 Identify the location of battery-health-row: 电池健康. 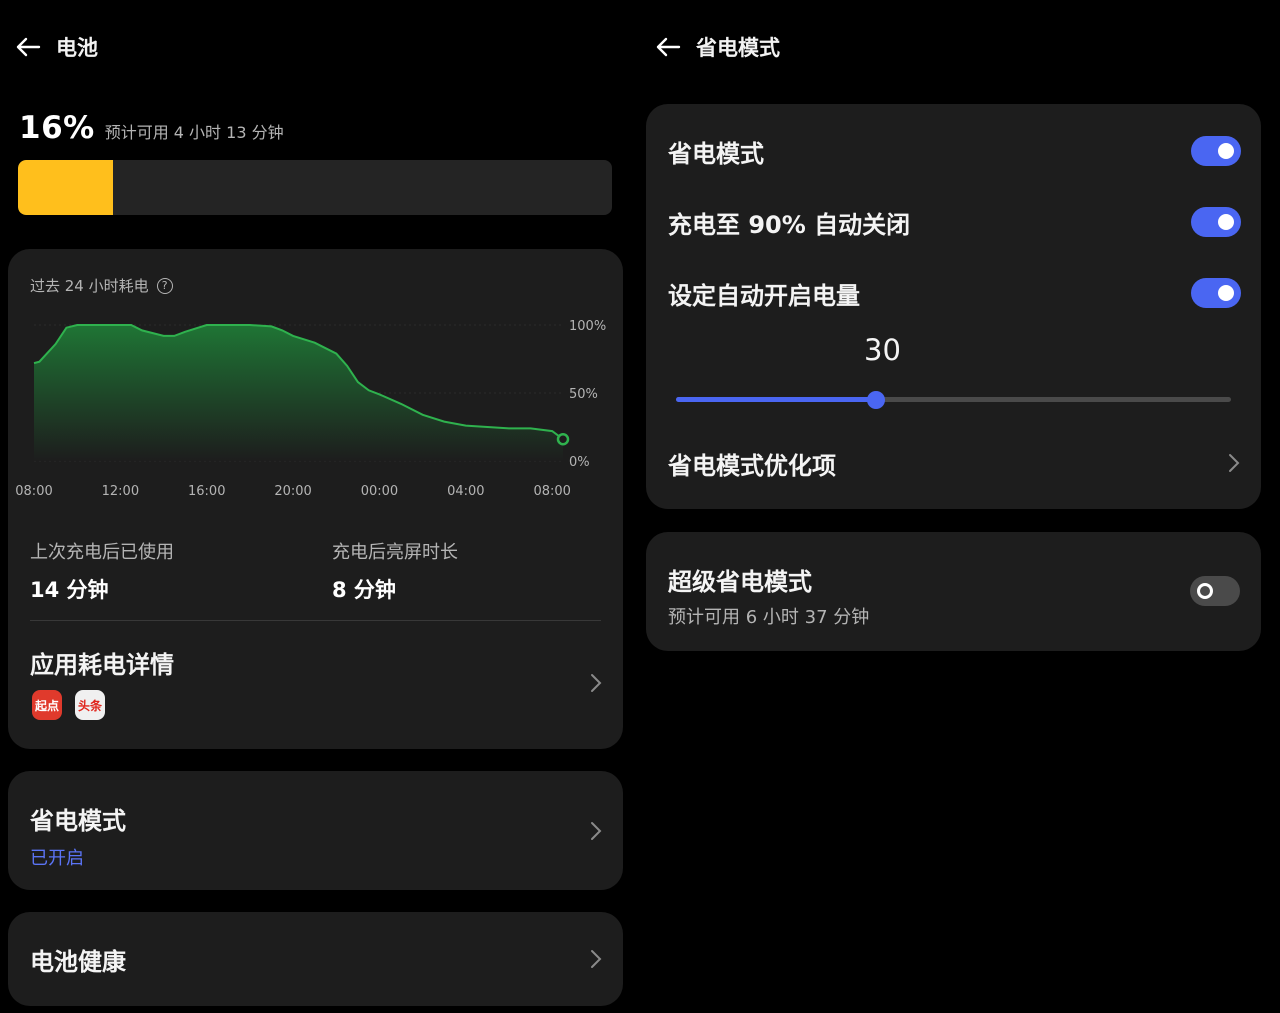
(315, 959).